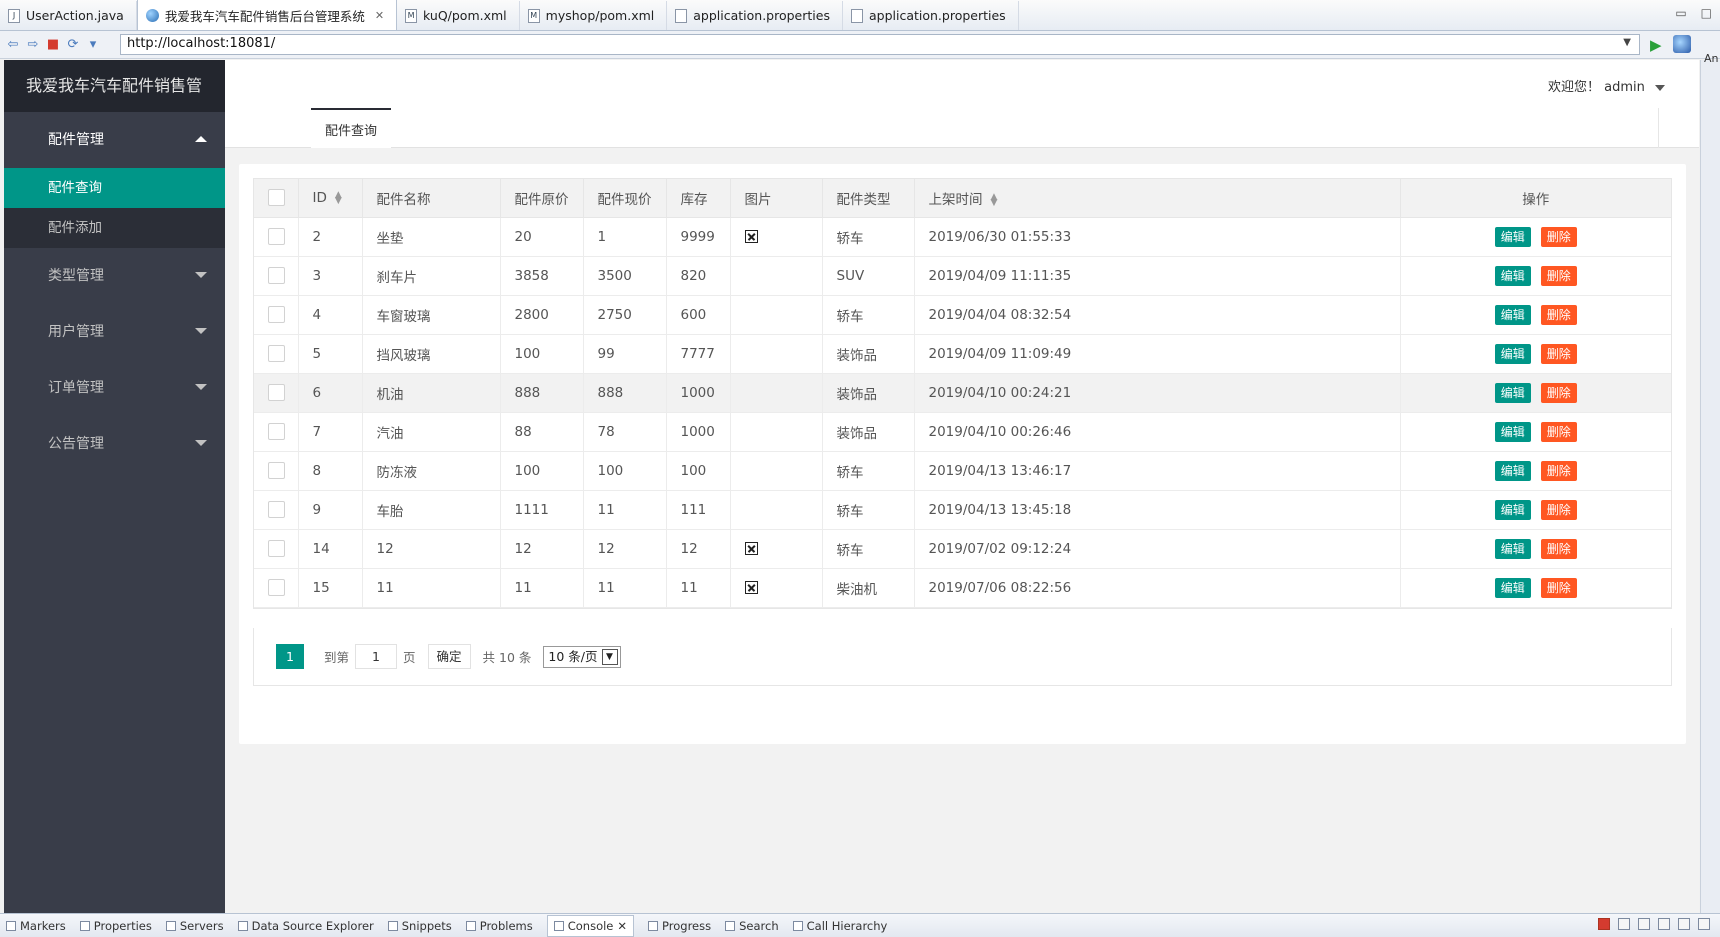 This screenshot has width=1720, height=937. Describe the element at coordinates (625, 276) in the screenshot. I see `cell-price: 3500` at that location.